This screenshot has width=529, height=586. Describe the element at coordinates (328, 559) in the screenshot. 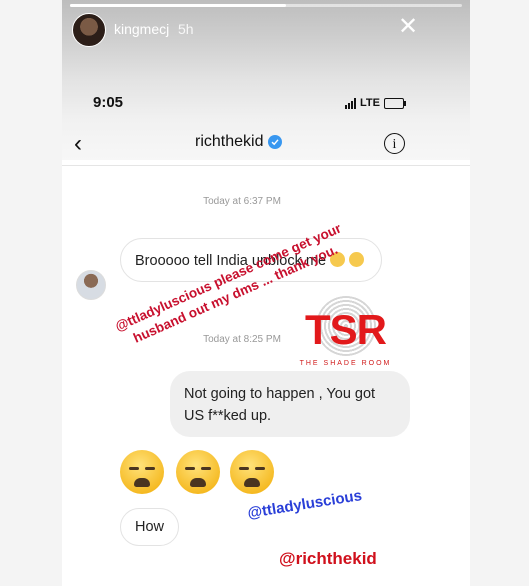

I see `mention-sticker: @richthekid` at that location.